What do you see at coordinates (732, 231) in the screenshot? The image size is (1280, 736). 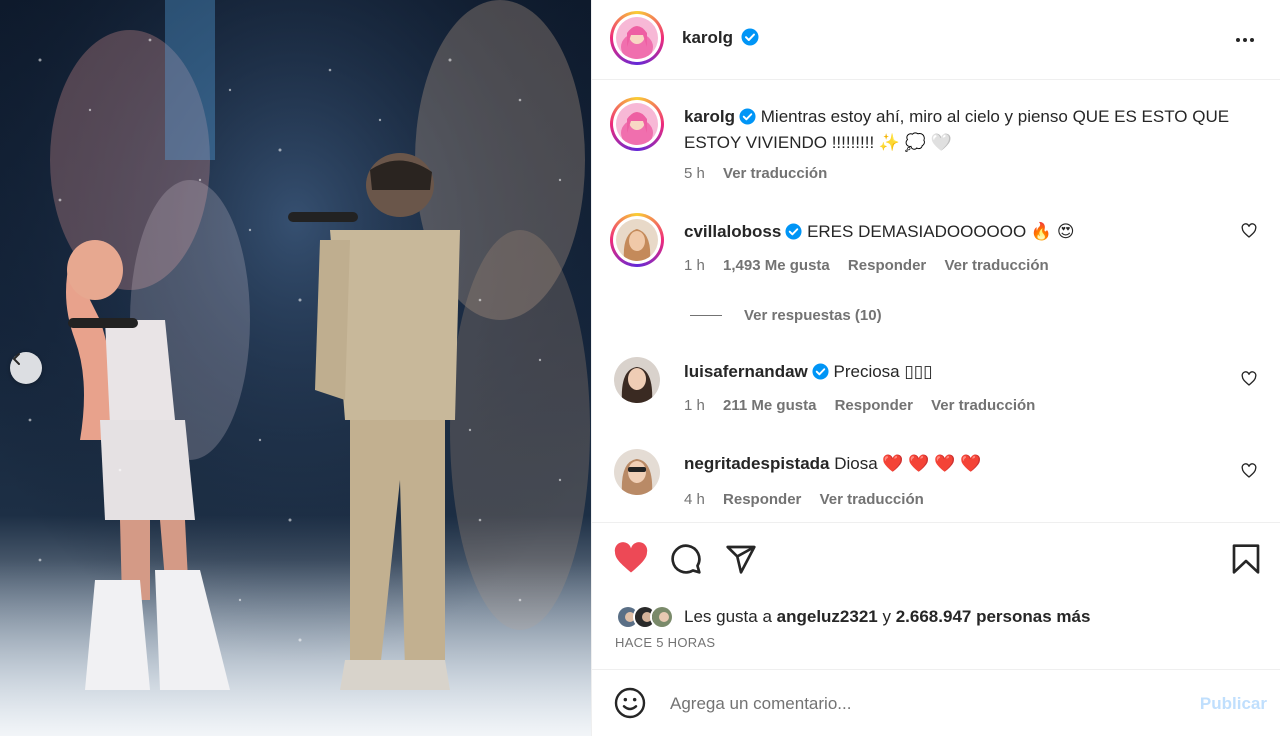 I see `comment-username: cvillaloboss` at bounding box center [732, 231].